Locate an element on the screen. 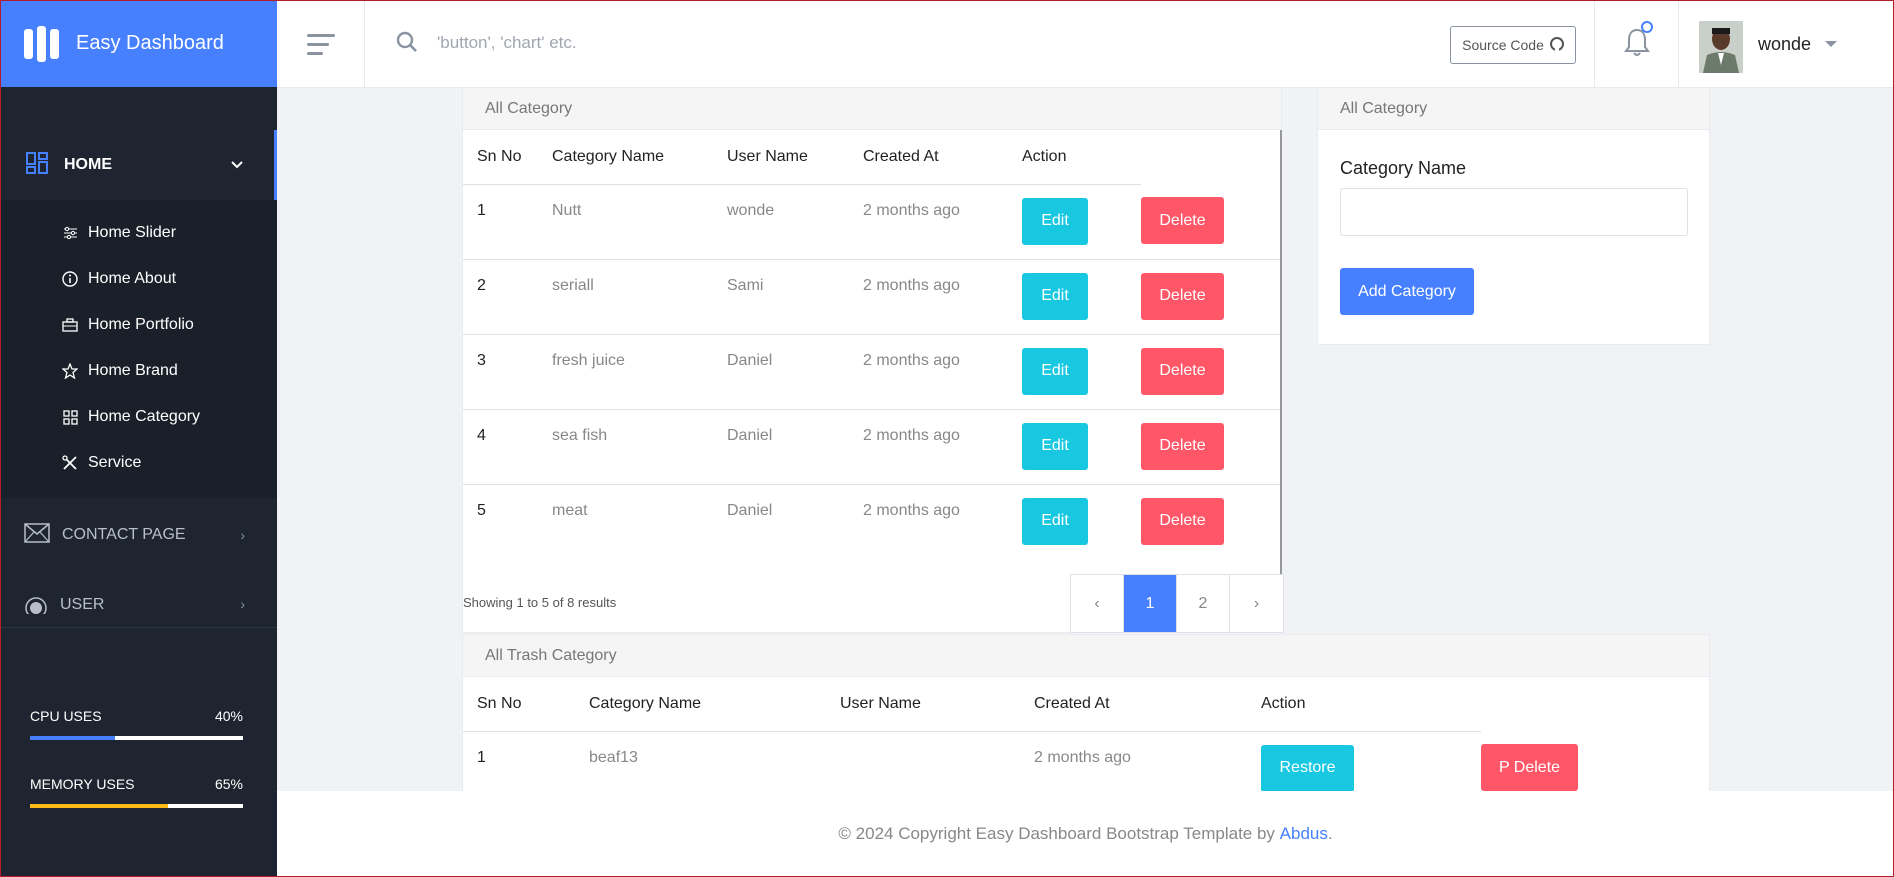 The height and width of the screenshot is (877, 1894). add-category-card: All Category Category Name Add Category is located at coordinates (1513, 216).